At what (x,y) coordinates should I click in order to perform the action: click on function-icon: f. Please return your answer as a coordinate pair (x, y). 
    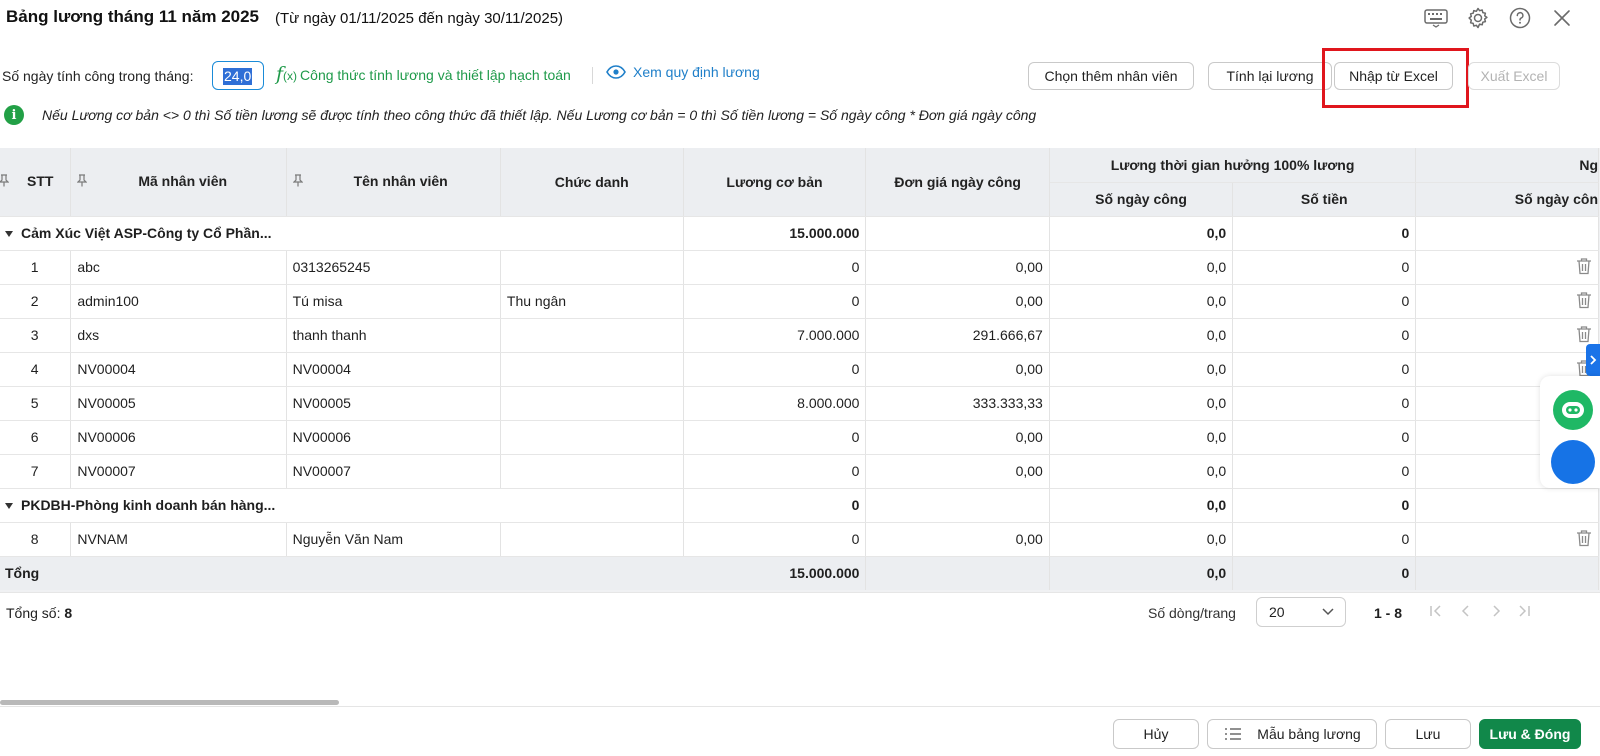
    Looking at the image, I should click on (280, 74).